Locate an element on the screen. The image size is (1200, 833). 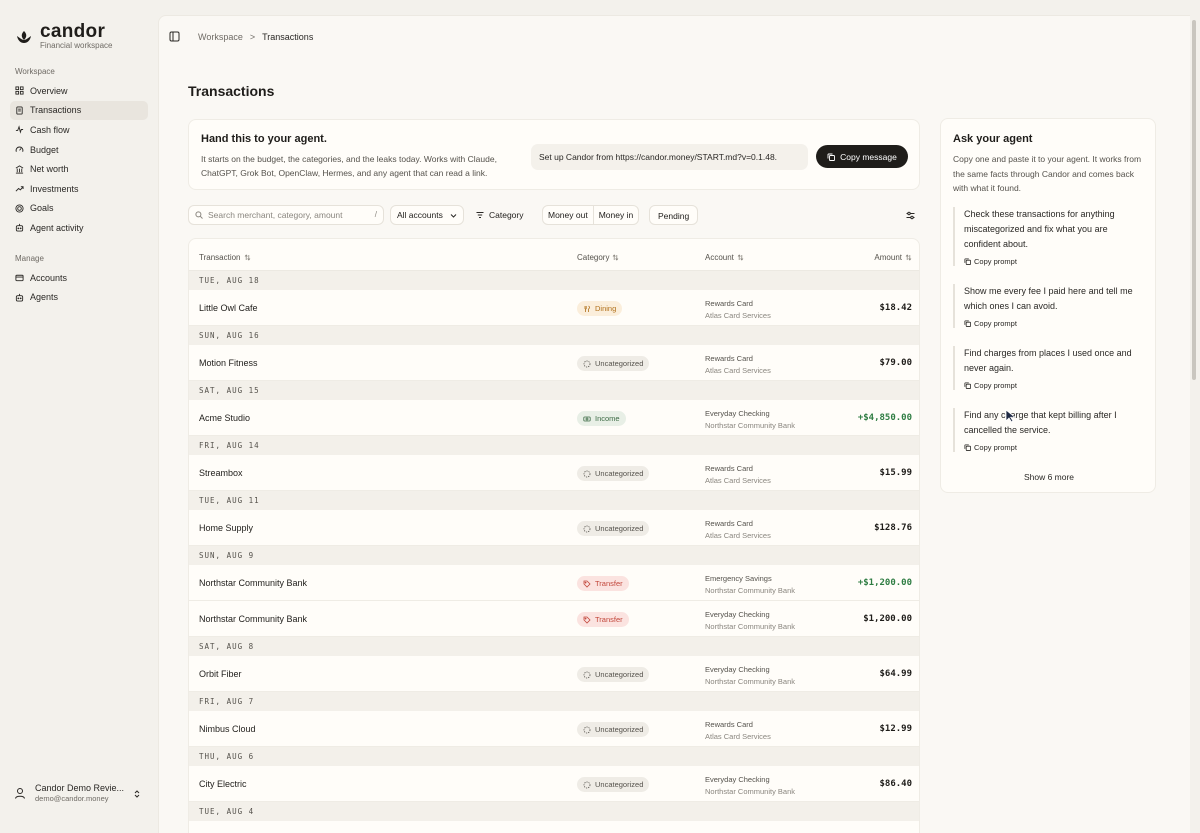
tag-icon is located at coordinates (587, 584).